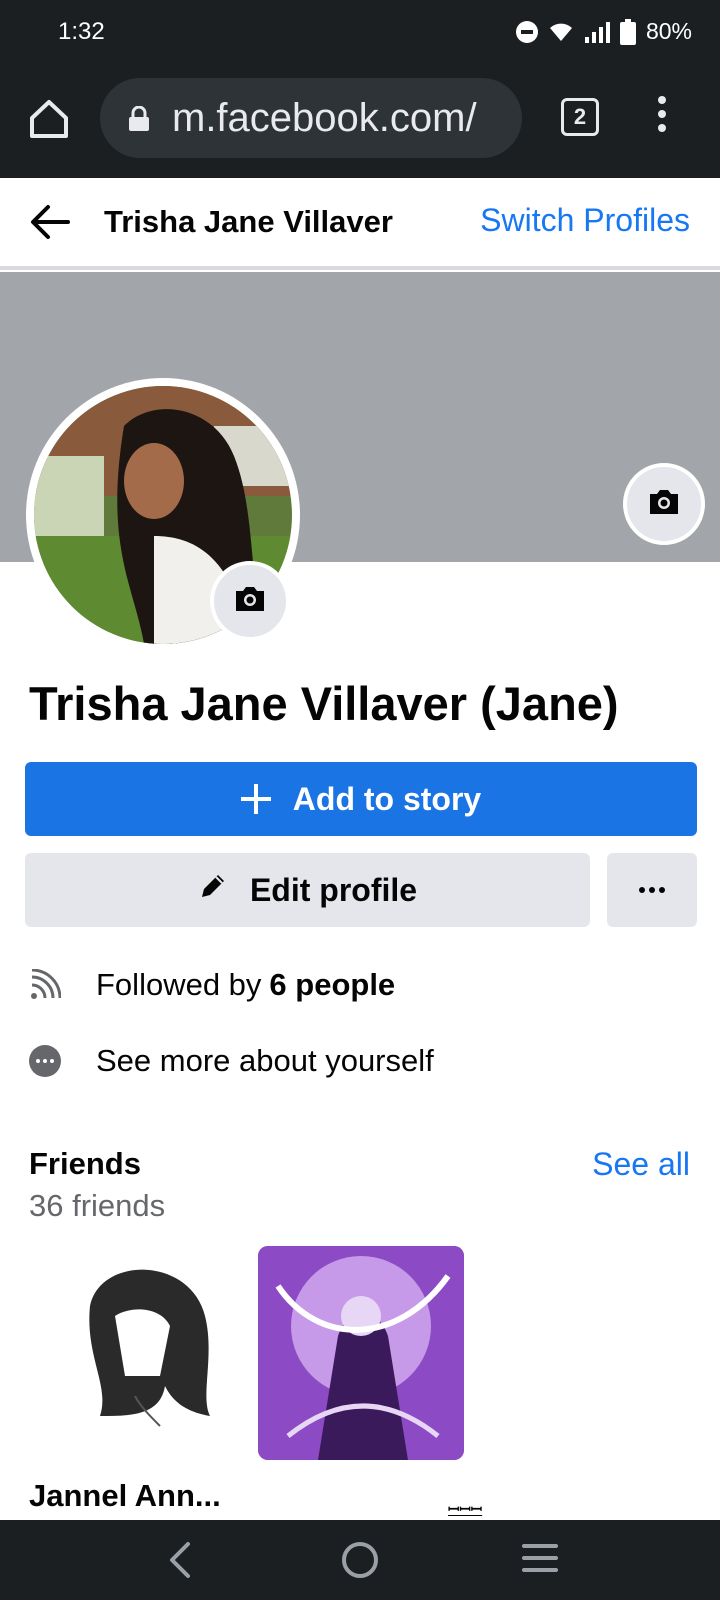 The width and height of the screenshot is (720, 1600). What do you see at coordinates (642, 890) in the screenshot?
I see `more-dots-icon` at bounding box center [642, 890].